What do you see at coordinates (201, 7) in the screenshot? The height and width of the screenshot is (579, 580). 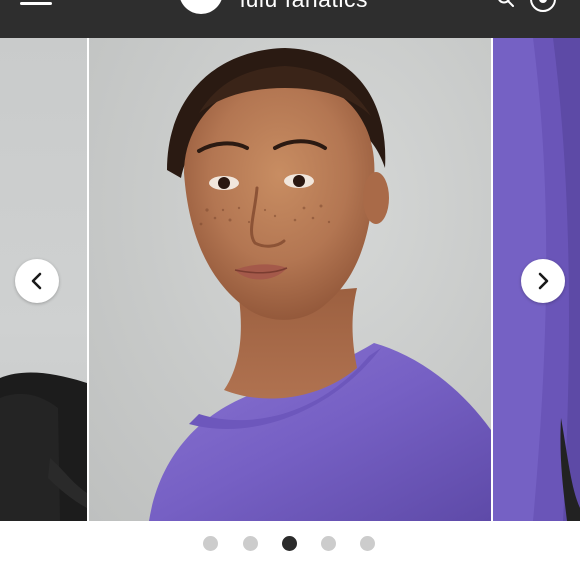 I see `logo-icon` at bounding box center [201, 7].